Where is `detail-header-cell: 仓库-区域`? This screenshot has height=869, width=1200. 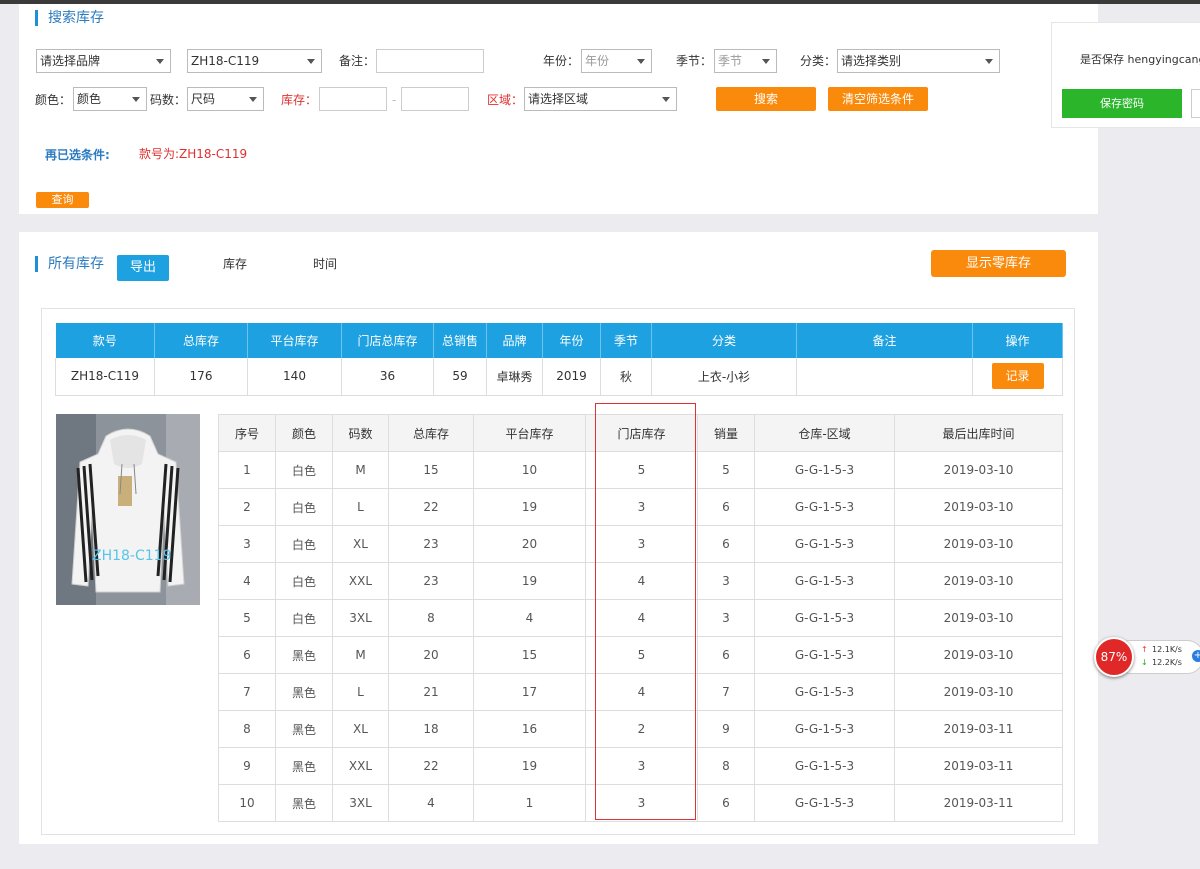 detail-header-cell: 仓库-区域 is located at coordinates (824, 433).